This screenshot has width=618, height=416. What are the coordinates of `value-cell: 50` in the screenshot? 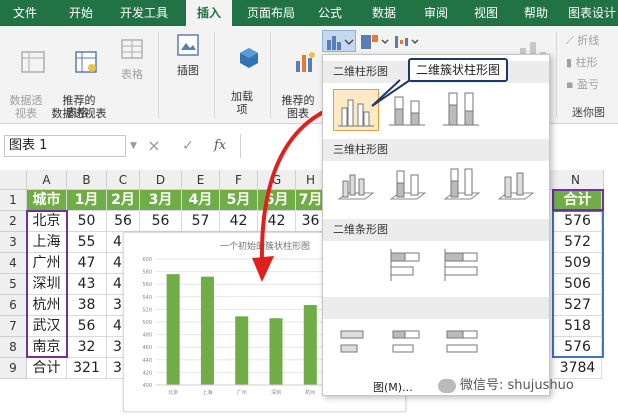 It's located at (87, 221).